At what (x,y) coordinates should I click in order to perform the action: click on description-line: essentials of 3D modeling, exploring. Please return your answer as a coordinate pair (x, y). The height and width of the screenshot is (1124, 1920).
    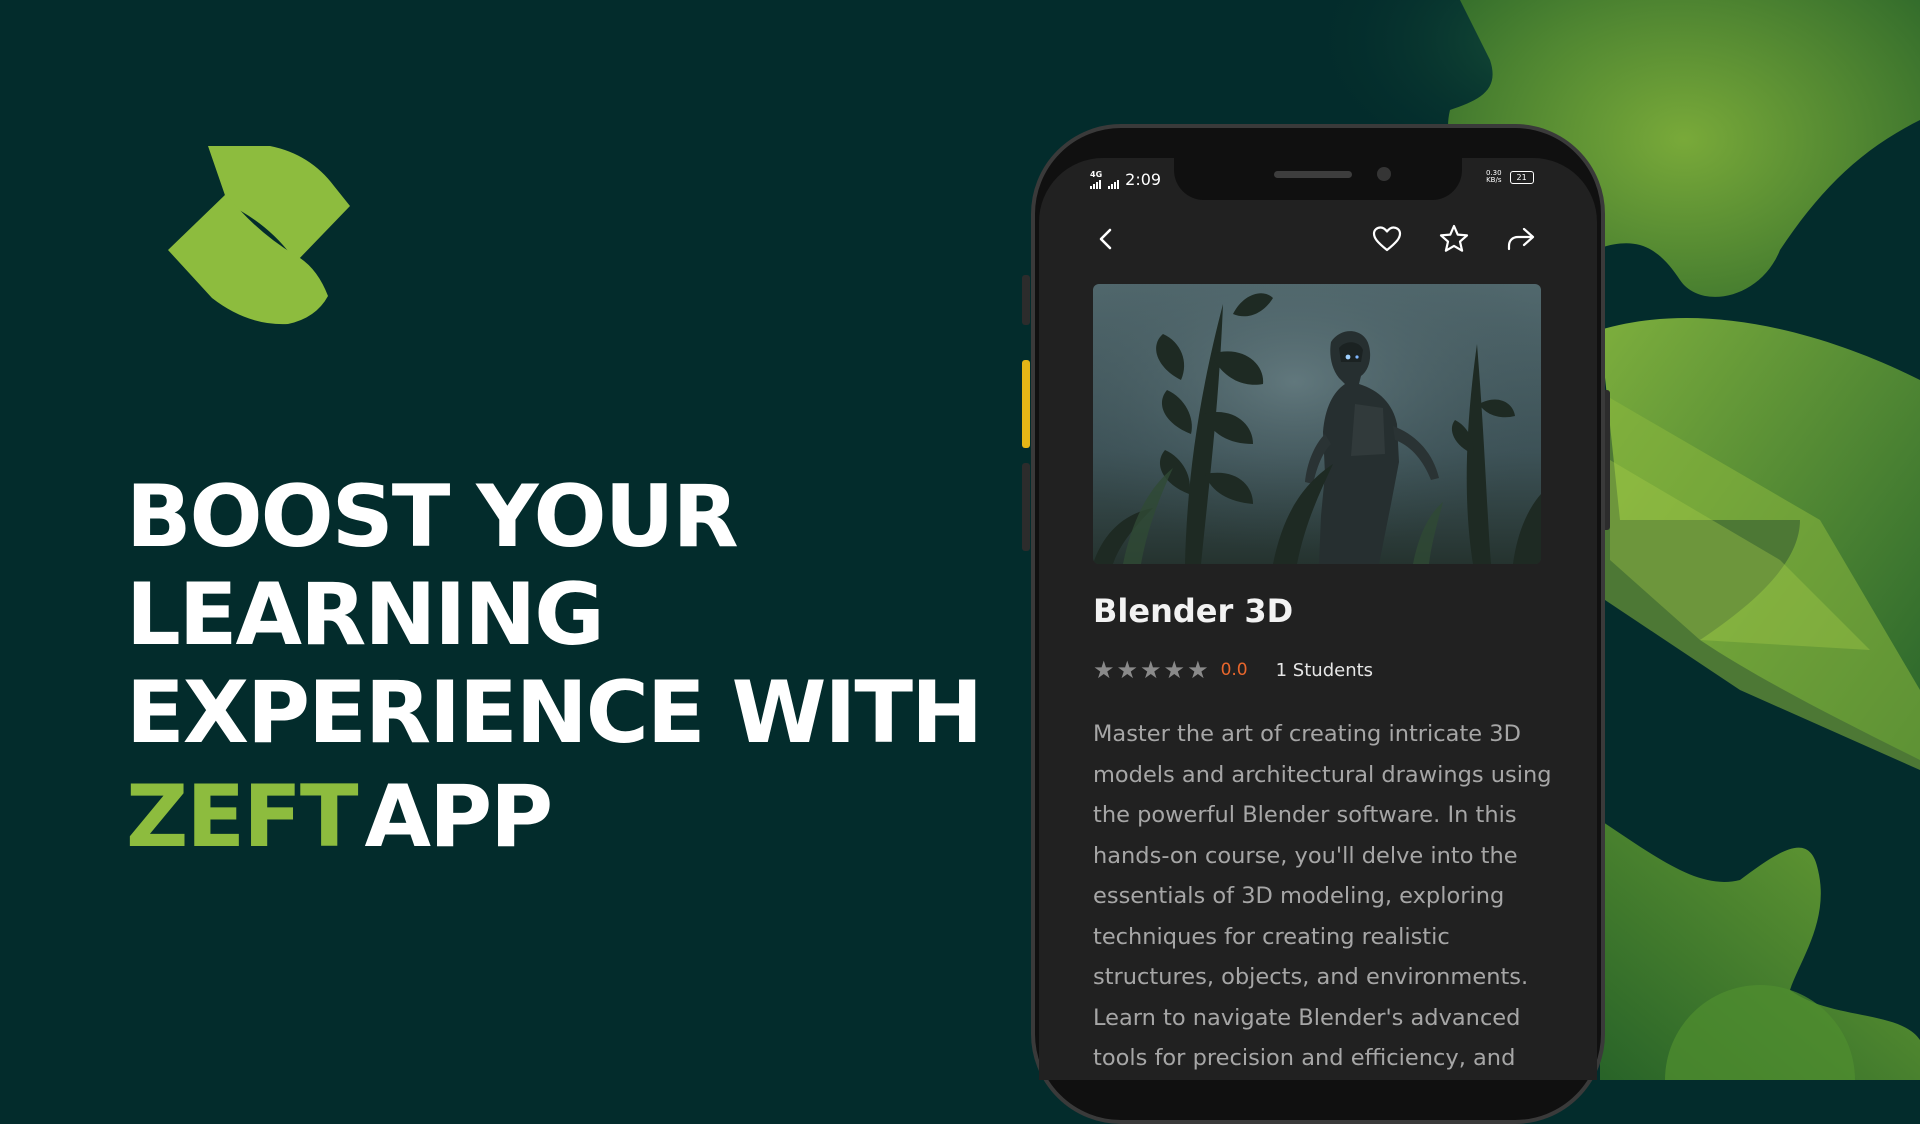
    Looking at the image, I should click on (1299, 896).